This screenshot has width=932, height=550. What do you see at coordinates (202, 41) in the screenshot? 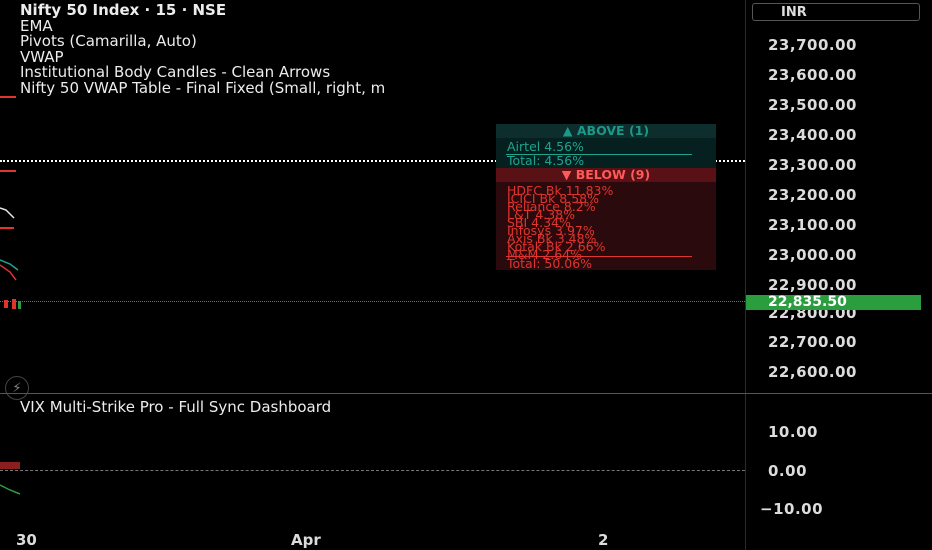
I see `study-pivots: Pivots (Camarilla, Auto)` at bounding box center [202, 41].